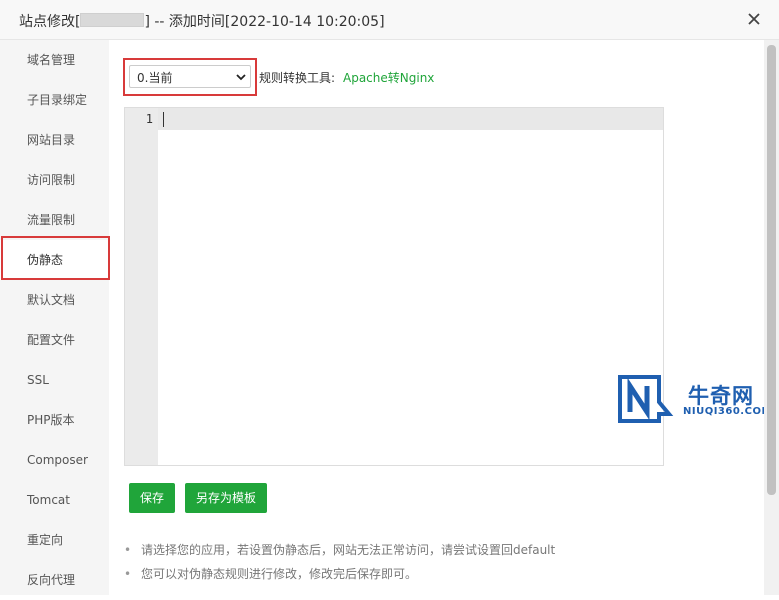 This screenshot has height=600, width=779. Describe the element at coordinates (54, 380) in the screenshot. I see `sidebar-item-ssl: SSL` at that location.